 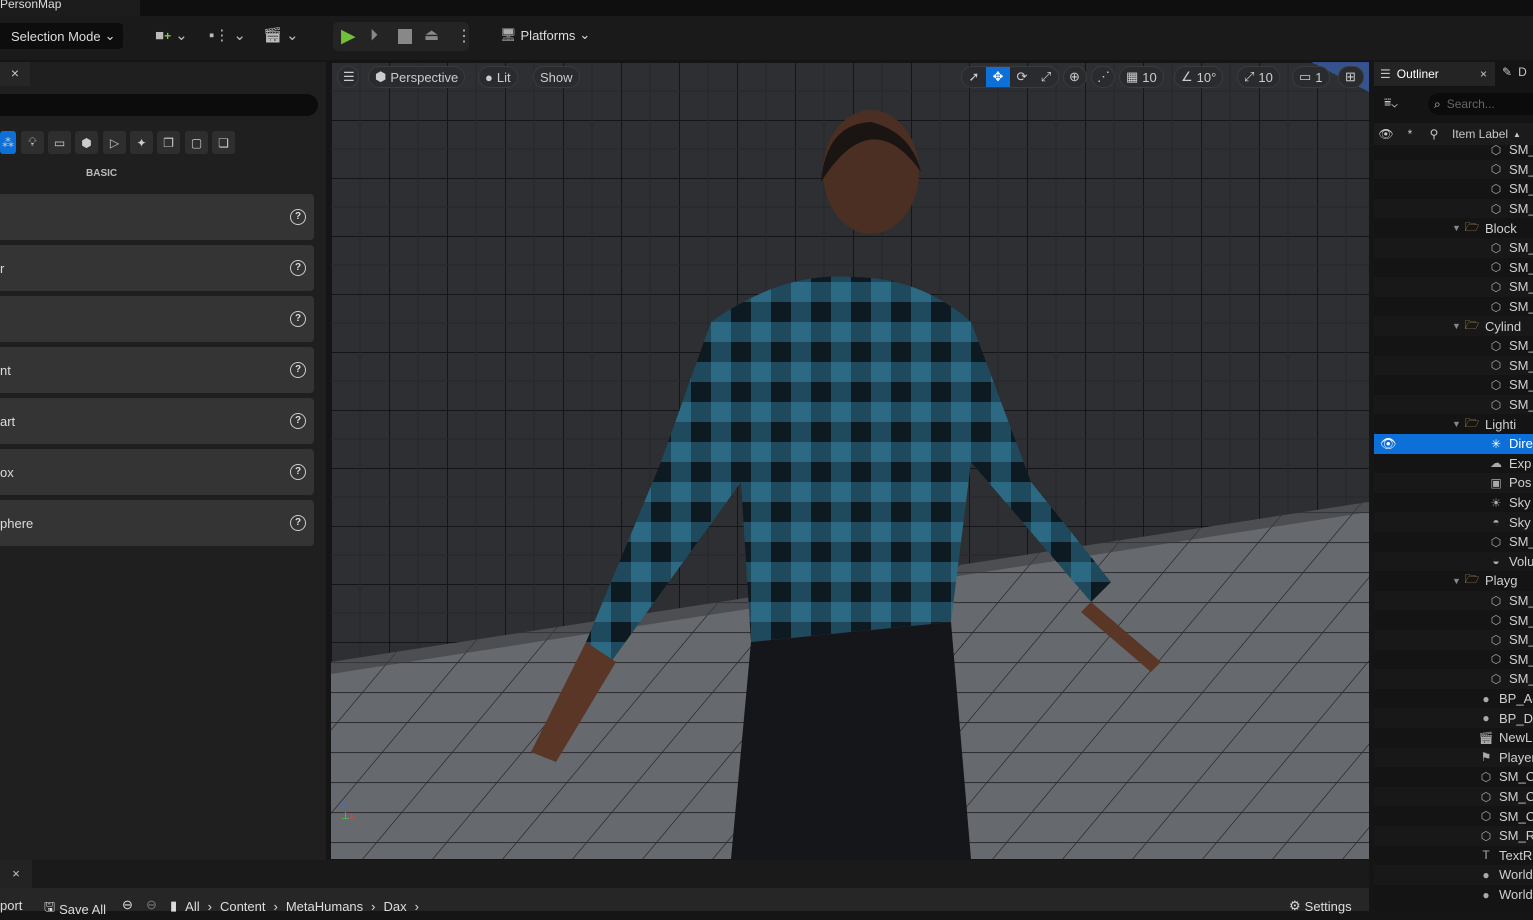 What do you see at coordinates (1022, 77) in the screenshot?
I see `rotate-icon: ⟳` at bounding box center [1022, 77].